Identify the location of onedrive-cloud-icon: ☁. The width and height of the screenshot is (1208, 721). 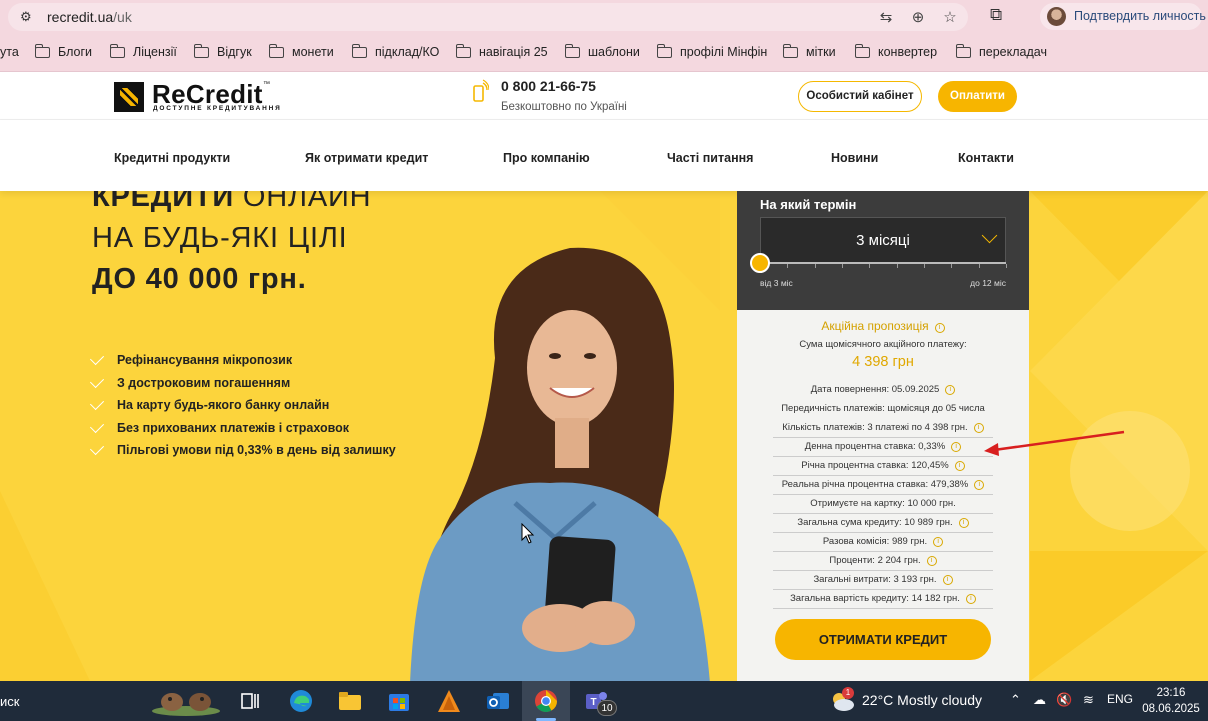
(1039, 700).